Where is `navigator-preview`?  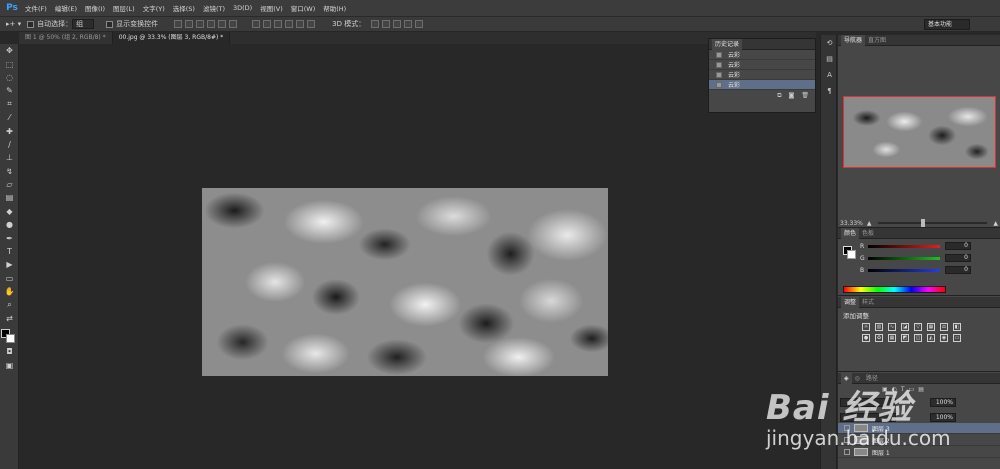
navigator-preview is located at coordinates (919, 132).